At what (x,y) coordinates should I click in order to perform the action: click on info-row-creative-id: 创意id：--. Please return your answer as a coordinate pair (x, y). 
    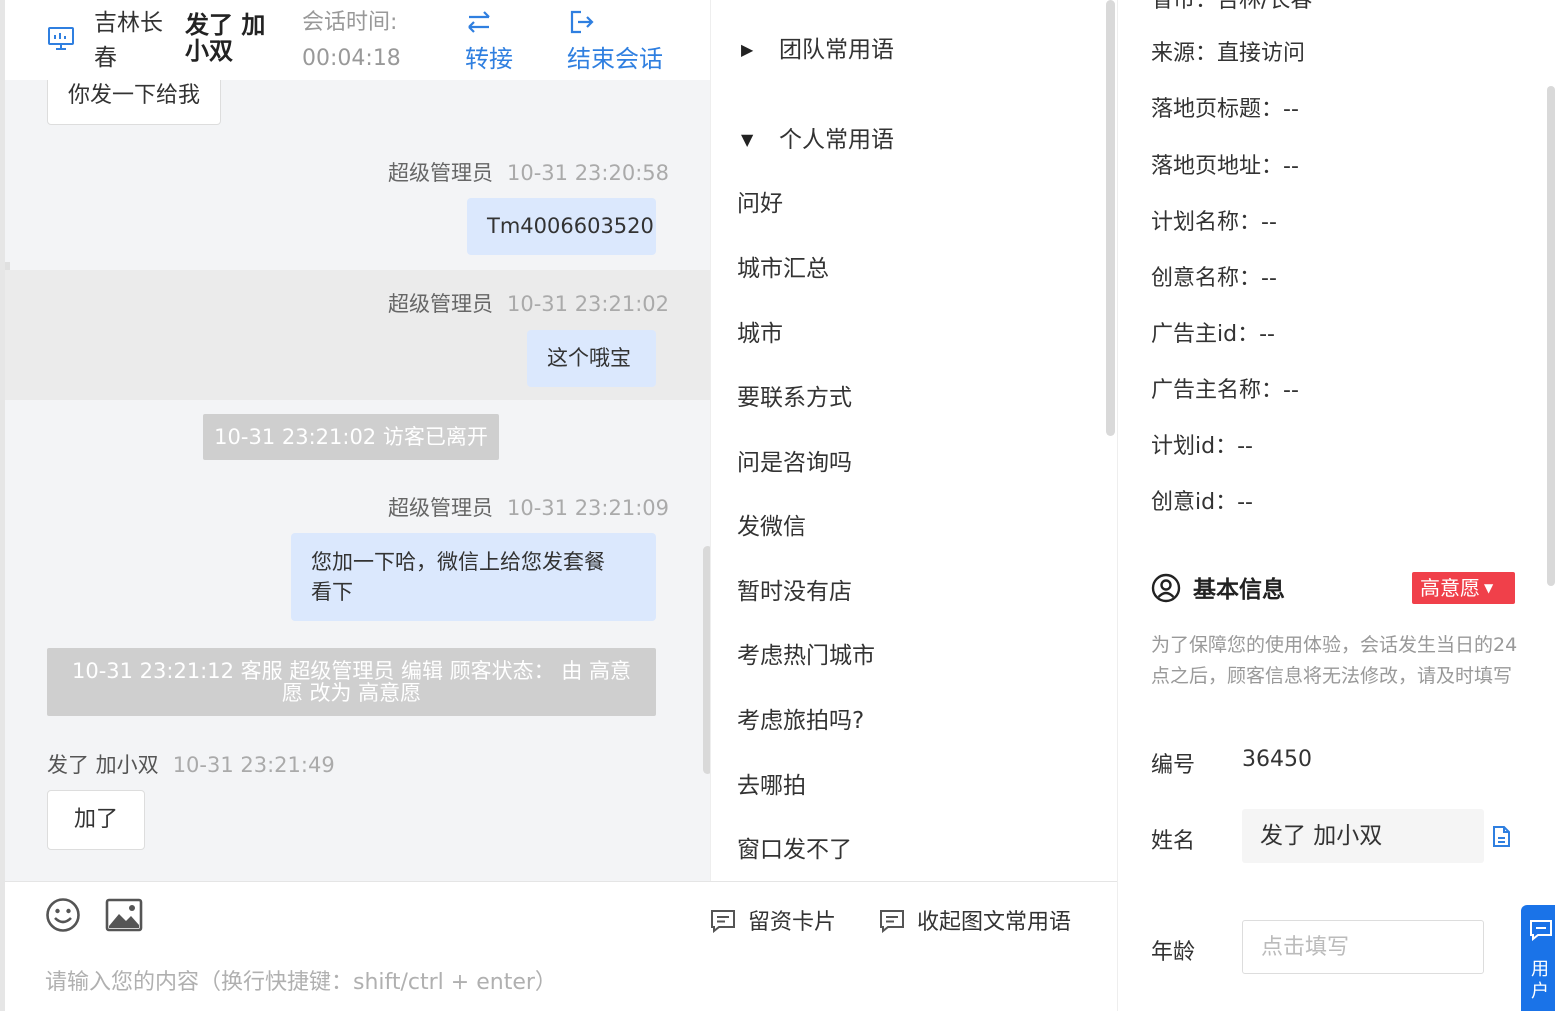
    Looking at the image, I should click on (1202, 502).